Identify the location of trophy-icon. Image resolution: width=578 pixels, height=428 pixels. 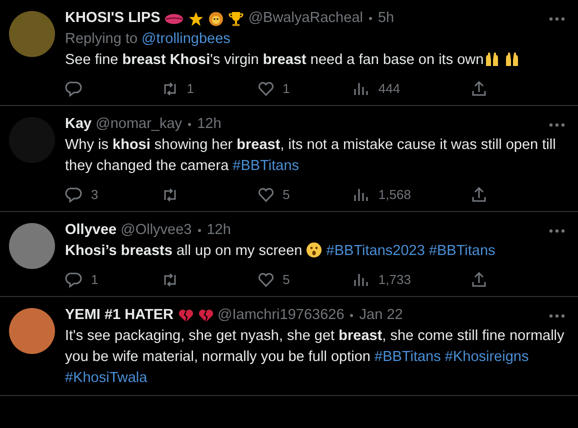
(236, 18).